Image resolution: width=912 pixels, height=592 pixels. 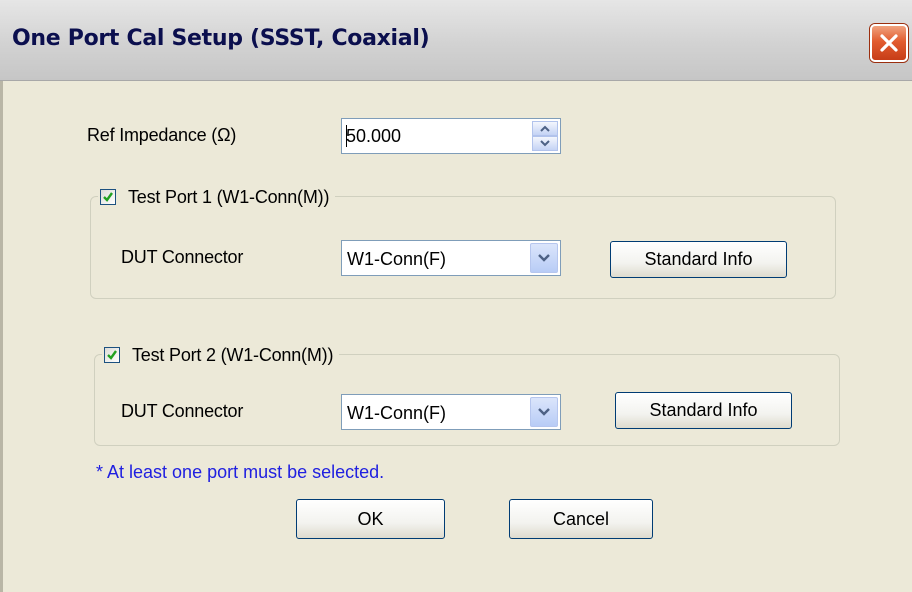 What do you see at coordinates (698, 259) in the screenshot?
I see `standard-info-1-button: Standard Info` at bounding box center [698, 259].